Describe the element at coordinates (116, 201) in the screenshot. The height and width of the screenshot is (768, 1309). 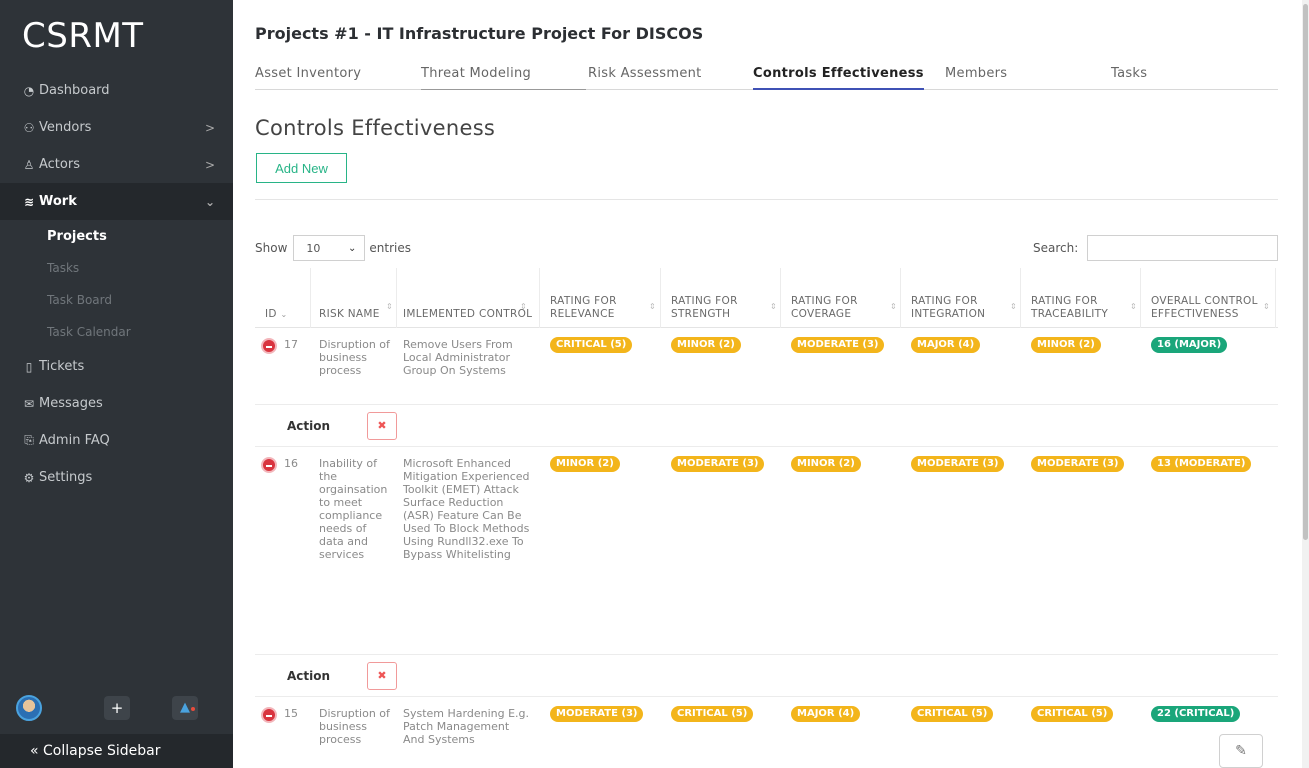
I see `sidebar-item-work: ≋ Work ⌄` at that location.